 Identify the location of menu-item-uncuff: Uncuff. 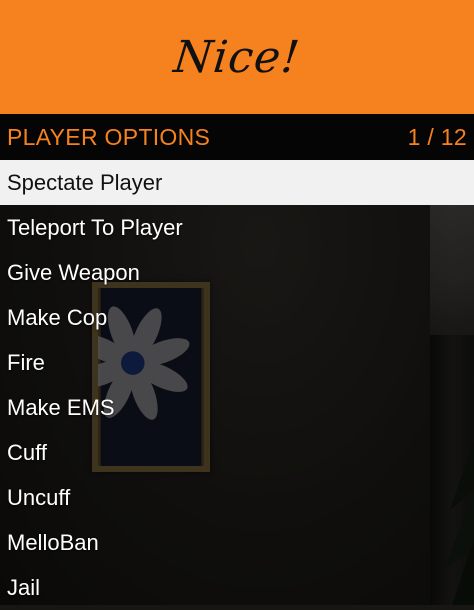
(237, 497).